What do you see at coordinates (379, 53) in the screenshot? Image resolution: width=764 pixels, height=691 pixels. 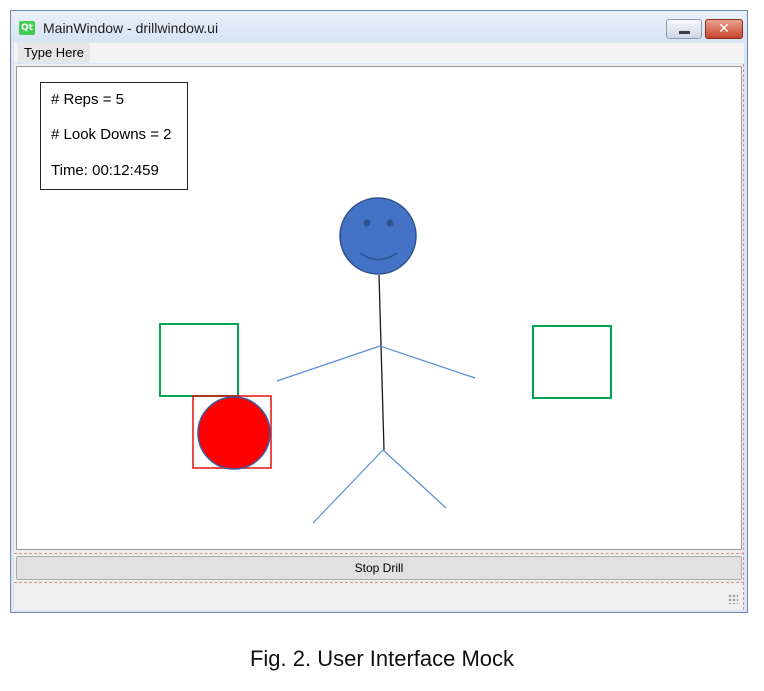 I see `menu-bar: Type Here` at bounding box center [379, 53].